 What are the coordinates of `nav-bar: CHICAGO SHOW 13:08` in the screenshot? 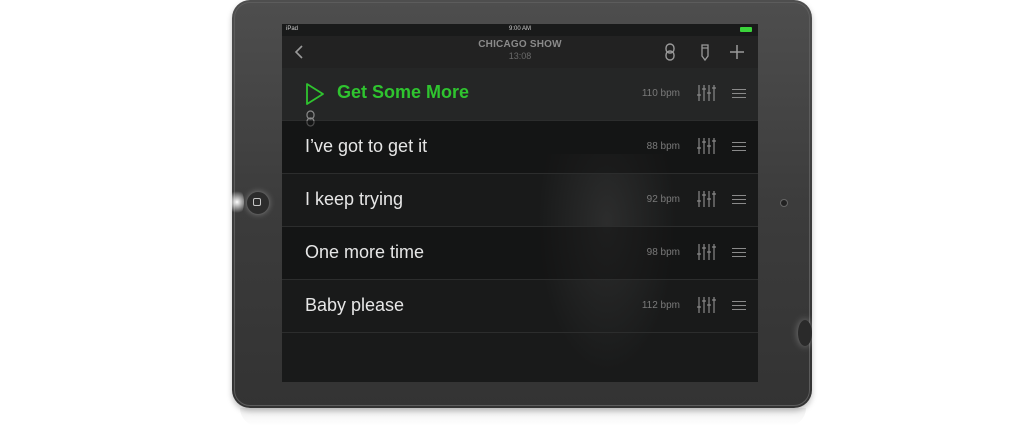 It's located at (520, 52).